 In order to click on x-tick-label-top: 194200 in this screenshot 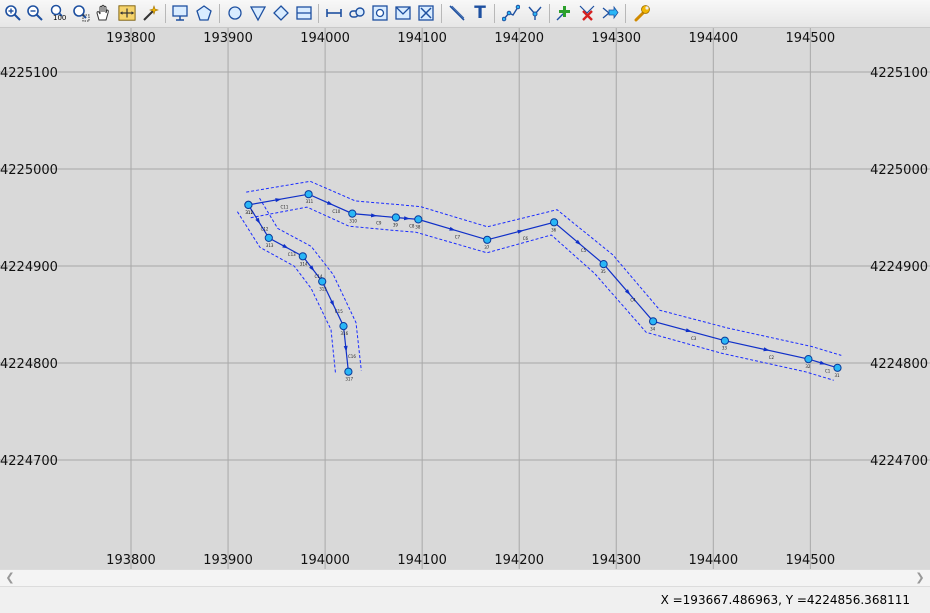, I will do `click(519, 38)`.